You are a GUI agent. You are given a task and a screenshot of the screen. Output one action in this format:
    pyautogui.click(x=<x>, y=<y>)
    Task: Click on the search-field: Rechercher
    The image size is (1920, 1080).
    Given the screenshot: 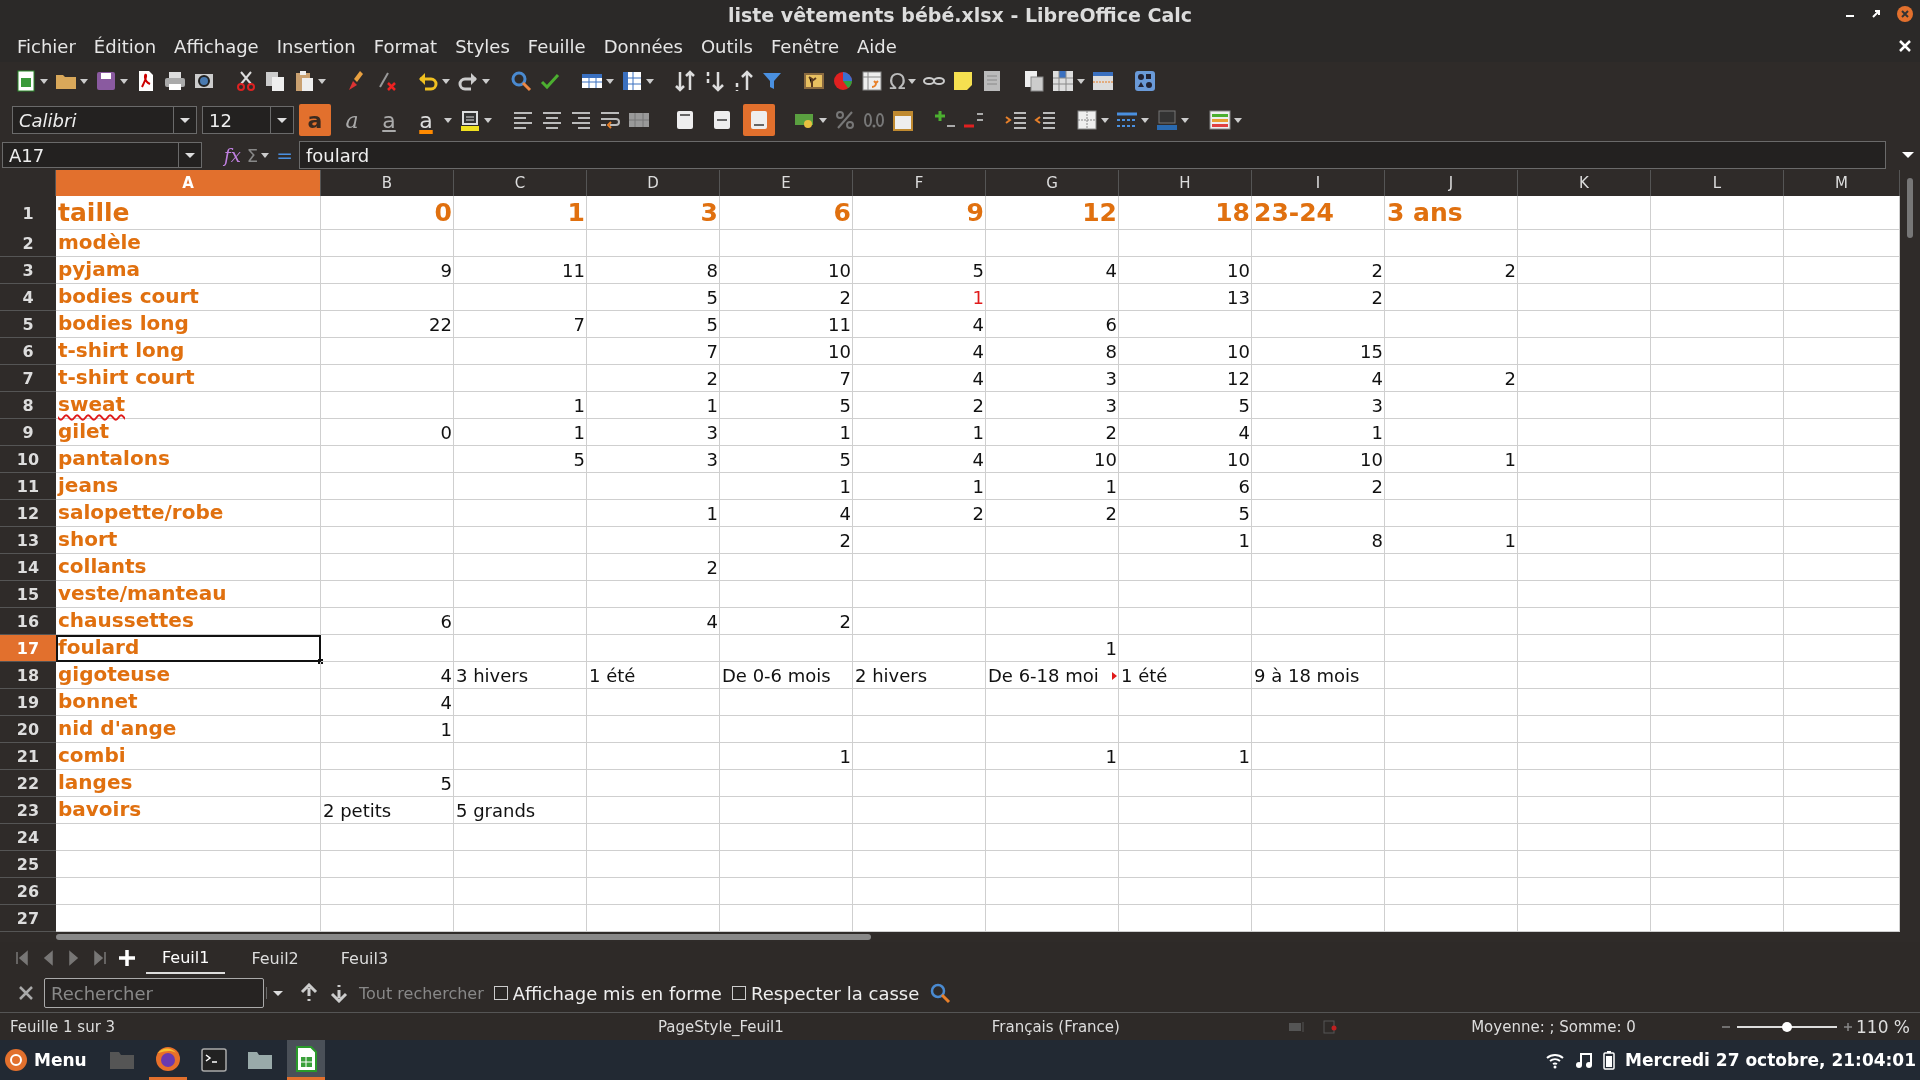 What is the action you would take?
    pyautogui.click(x=154, y=993)
    